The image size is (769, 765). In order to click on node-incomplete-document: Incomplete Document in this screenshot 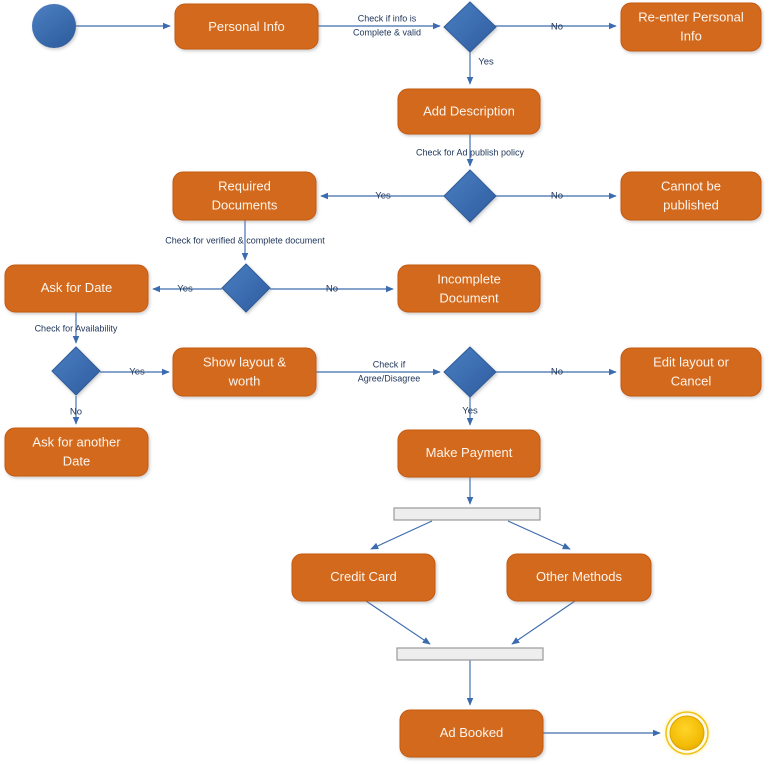, I will do `click(469, 288)`.